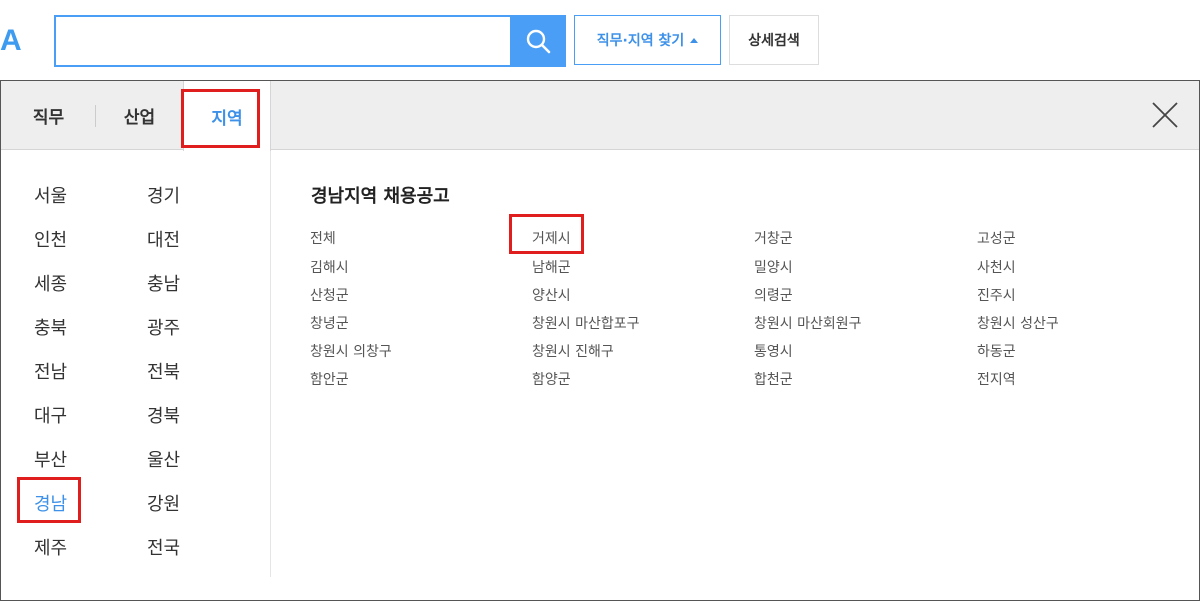 Image resolution: width=1202 pixels, height=604 pixels. I want to click on subregion-item: 김해시, so click(329, 267).